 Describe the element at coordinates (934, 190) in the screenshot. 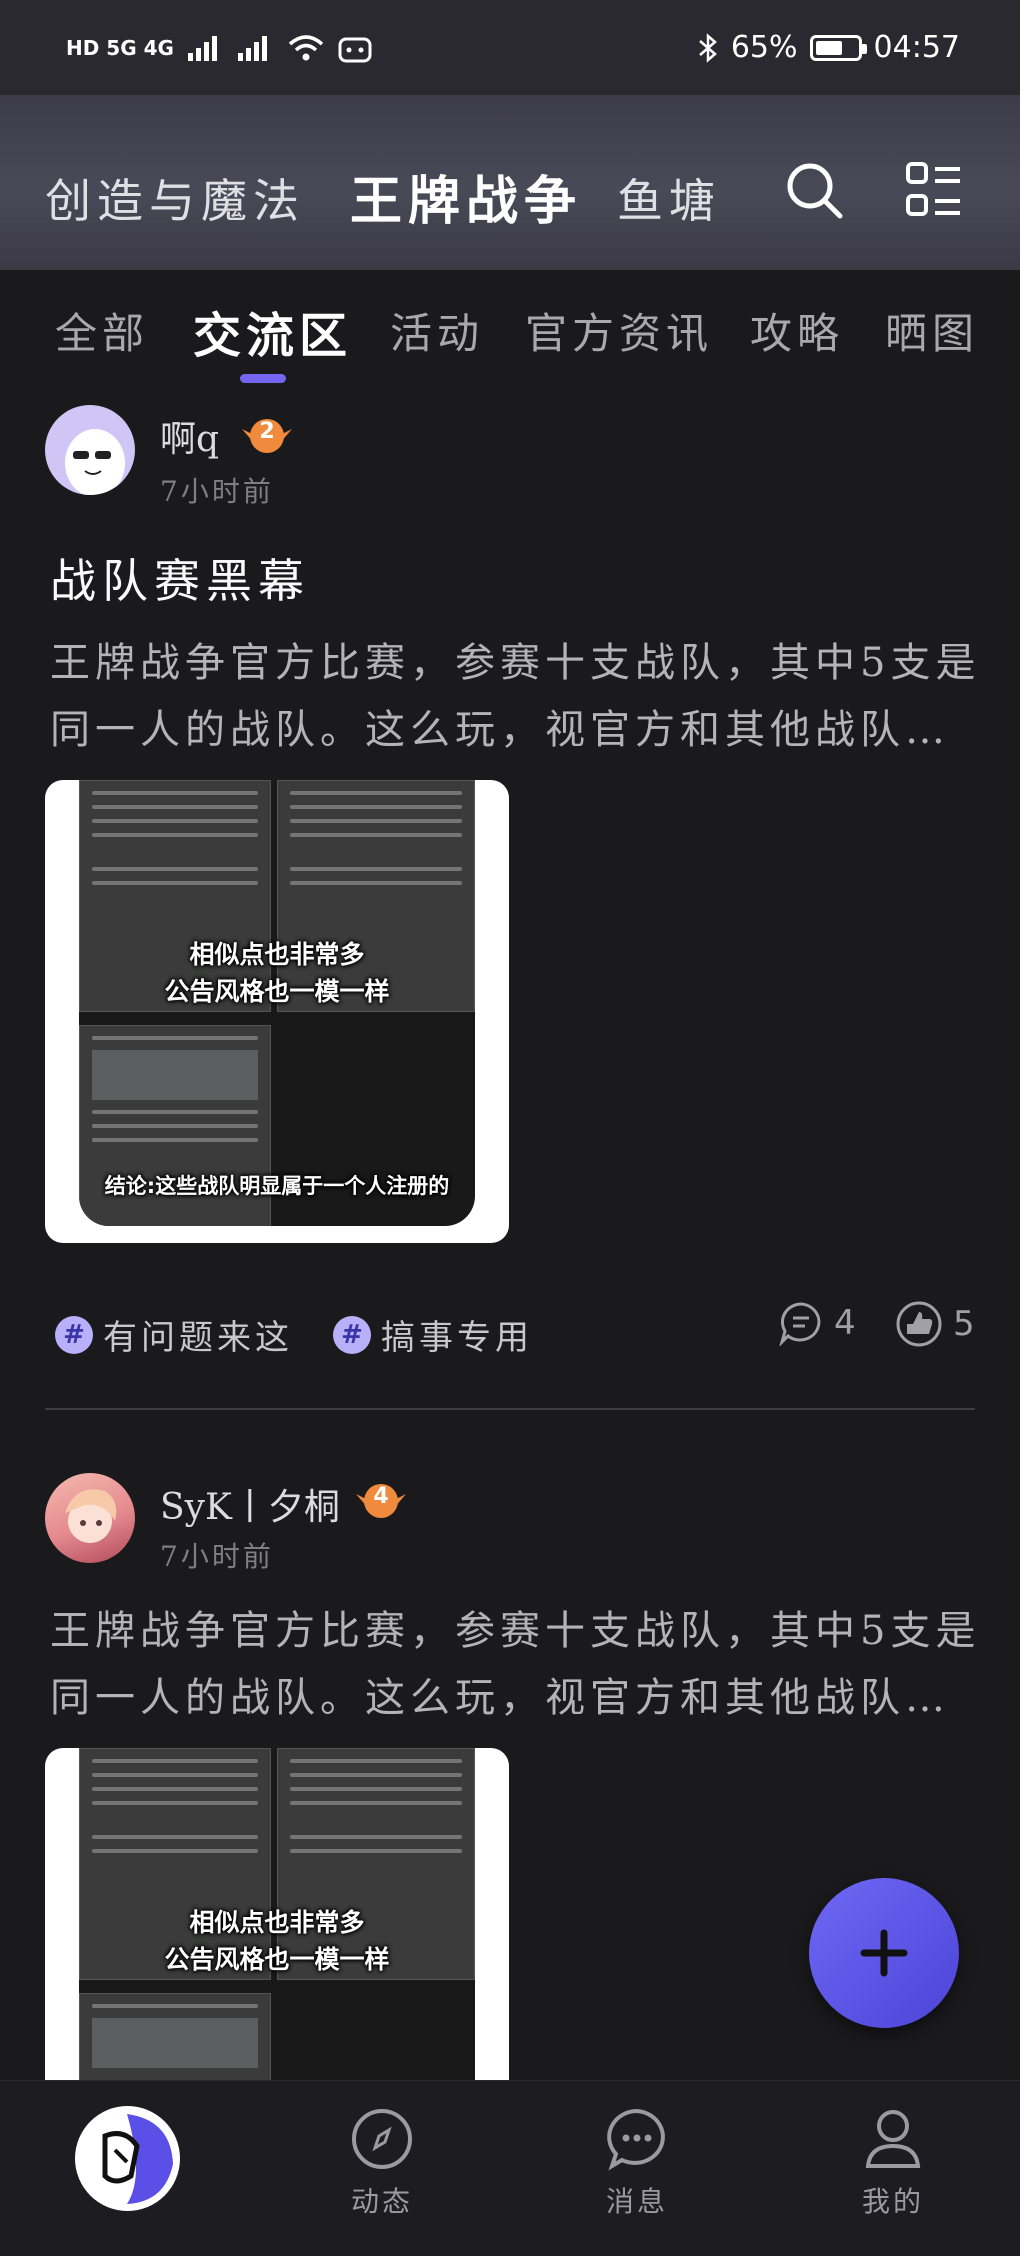

I see `menu-grid-icon` at that location.